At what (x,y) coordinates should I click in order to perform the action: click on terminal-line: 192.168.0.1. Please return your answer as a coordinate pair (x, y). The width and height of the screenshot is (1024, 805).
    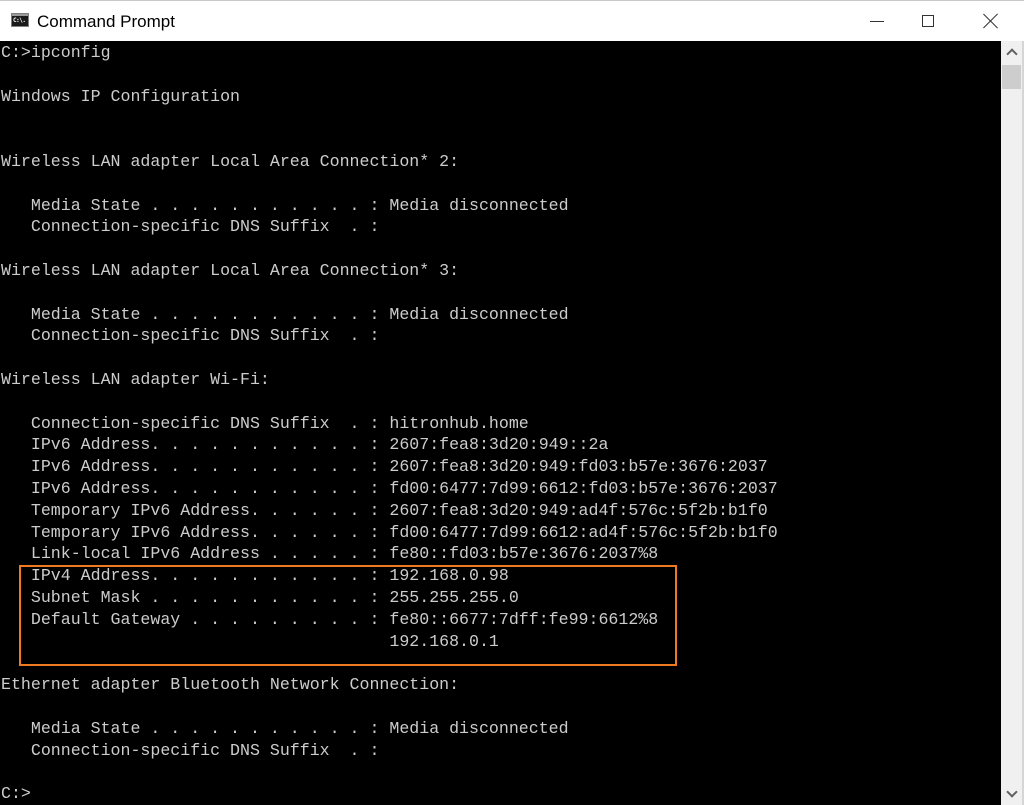
    Looking at the image, I should click on (250, 641).